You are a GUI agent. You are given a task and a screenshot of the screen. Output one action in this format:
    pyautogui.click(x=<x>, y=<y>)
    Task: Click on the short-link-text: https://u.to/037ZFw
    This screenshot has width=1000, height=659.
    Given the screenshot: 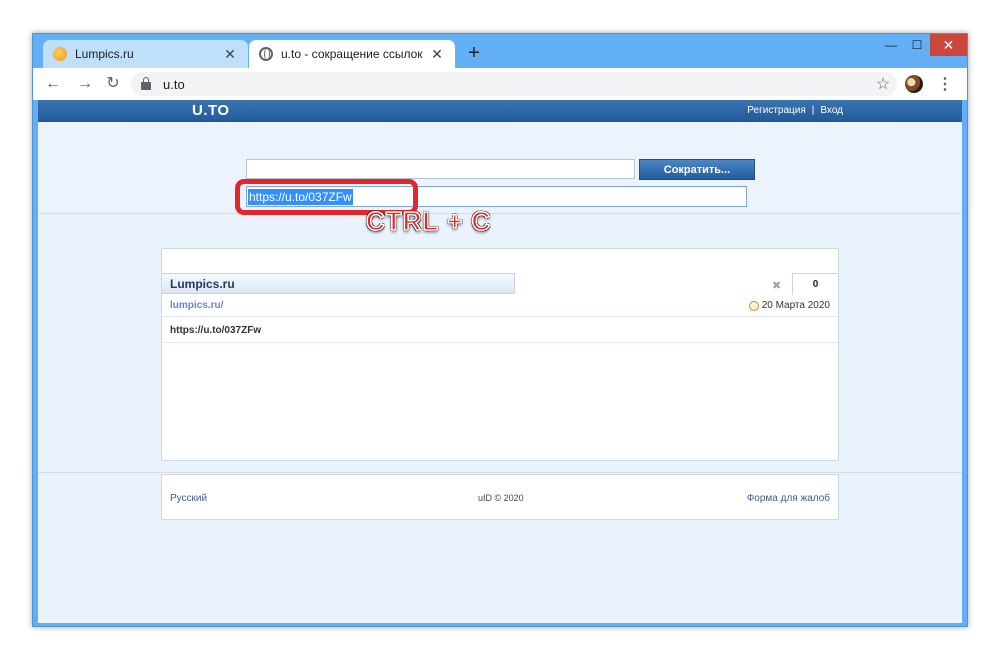 What is the action you would take?
    pyautogui.click(x=216, y=330)
    